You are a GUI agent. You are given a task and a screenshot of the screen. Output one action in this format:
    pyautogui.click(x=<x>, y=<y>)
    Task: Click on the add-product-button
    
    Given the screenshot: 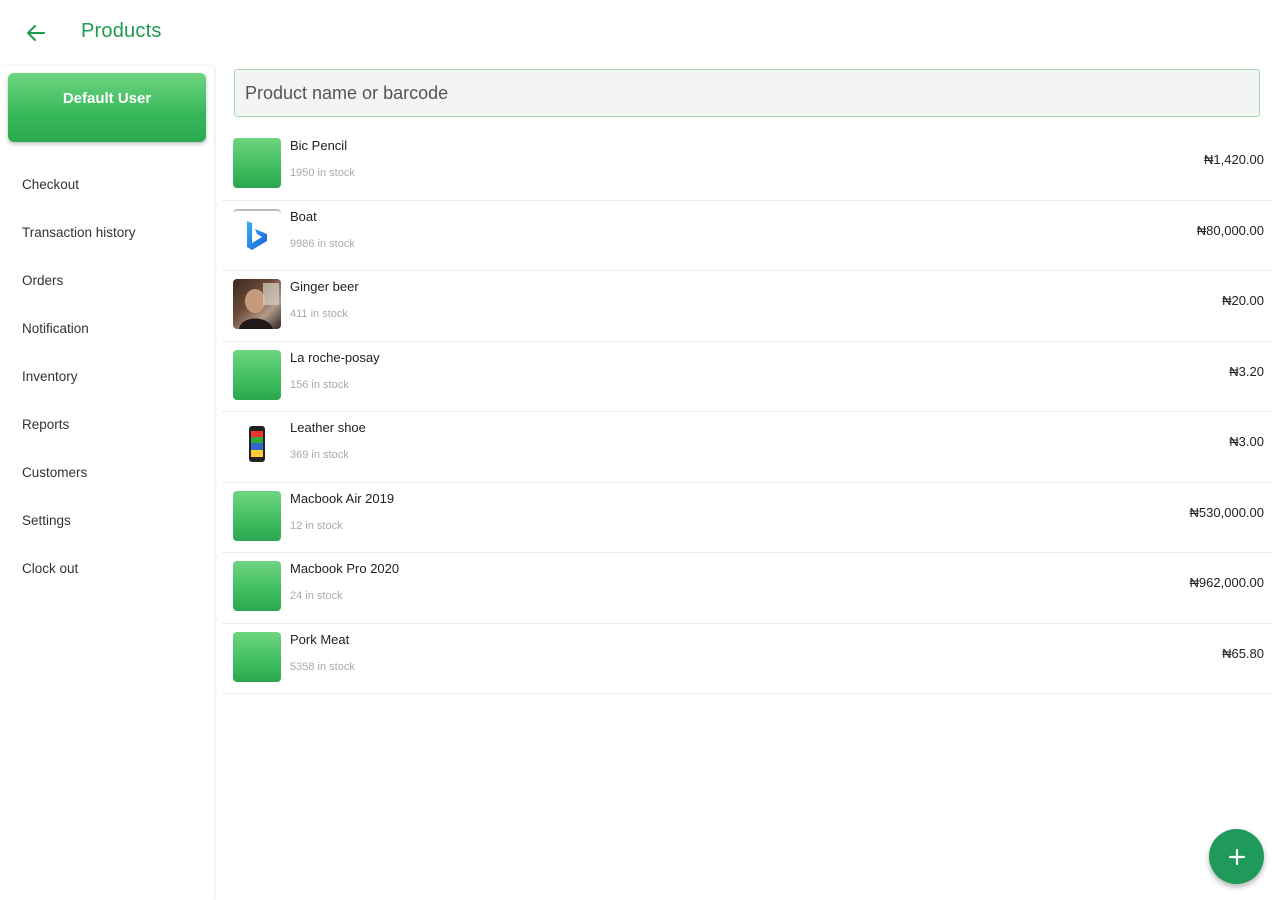 What is the action you would take?
    pyautogui.click(x=1236, y=856)
    